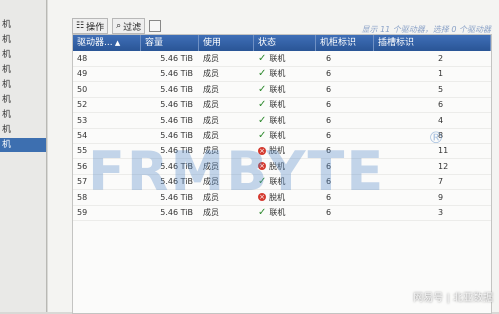  I want to click on toolbar: ☷ 操作 ⌕ 过滤, so click(117, 26).